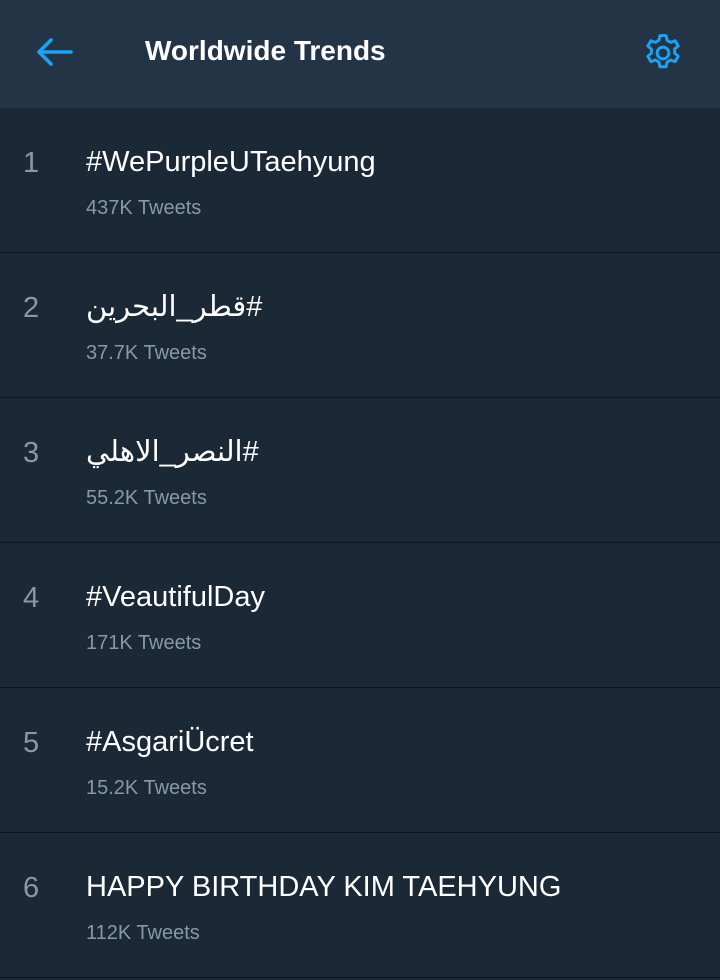 Image resolution: width=720 pixels, height=980 pixels. Describe the element at coordinates (231, 162) in the screenshot. I see `trend-name: #WePurpleUTaehyung` at that location.